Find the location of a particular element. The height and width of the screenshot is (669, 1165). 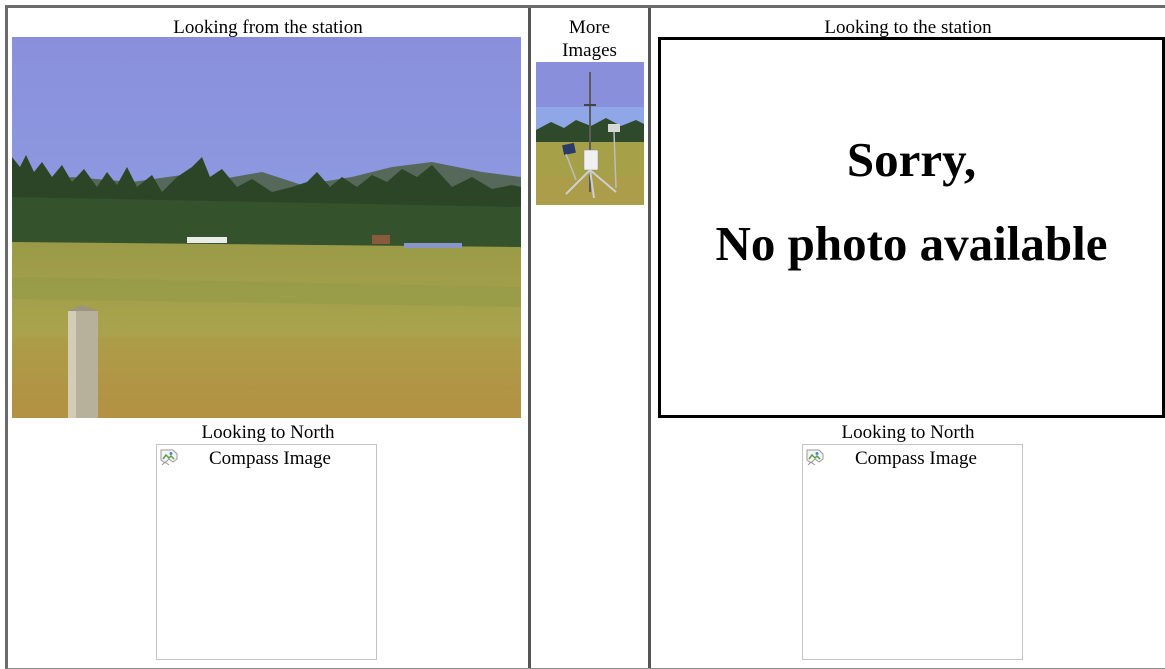

right-compass-alt-text: Compass Image is located at coordinates (916, 458).